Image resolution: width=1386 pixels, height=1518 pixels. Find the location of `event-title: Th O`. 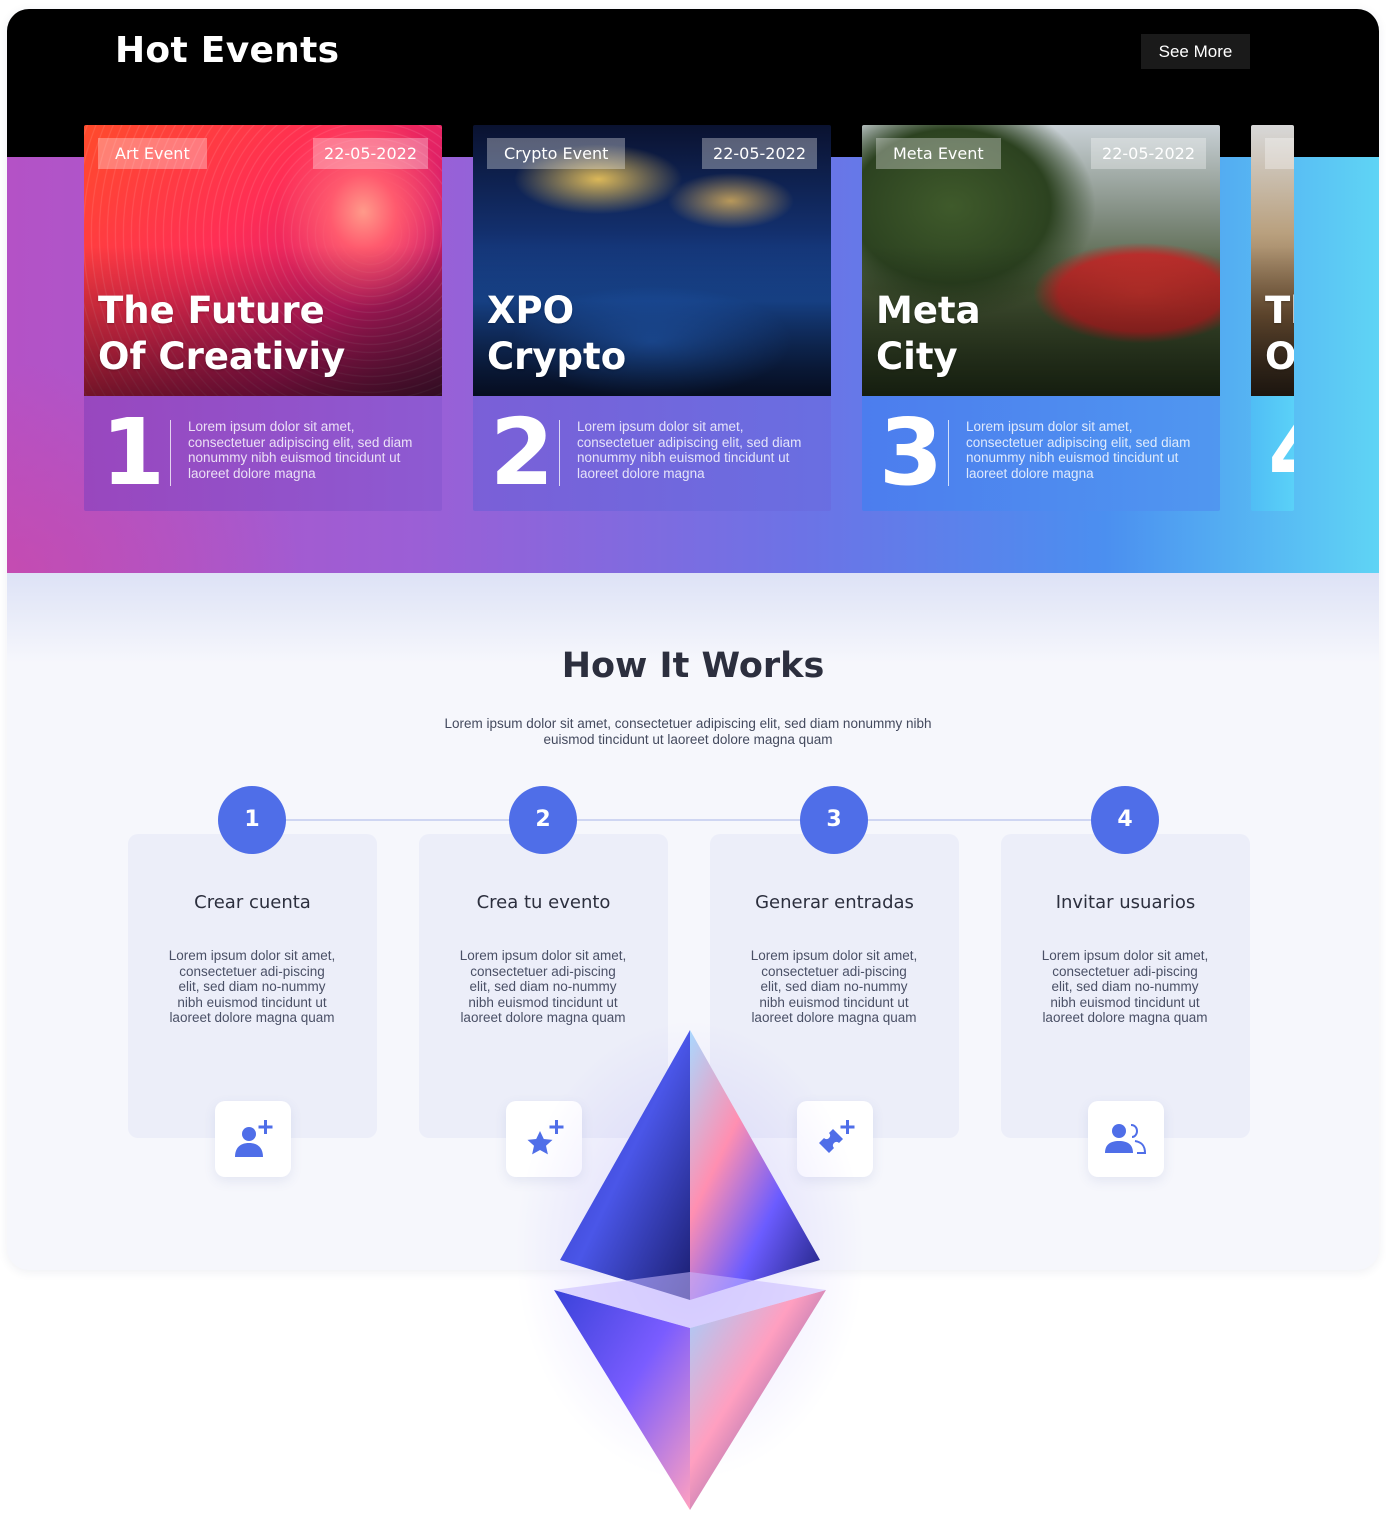

event-title: Th O is located at coordinates (1279, 333).